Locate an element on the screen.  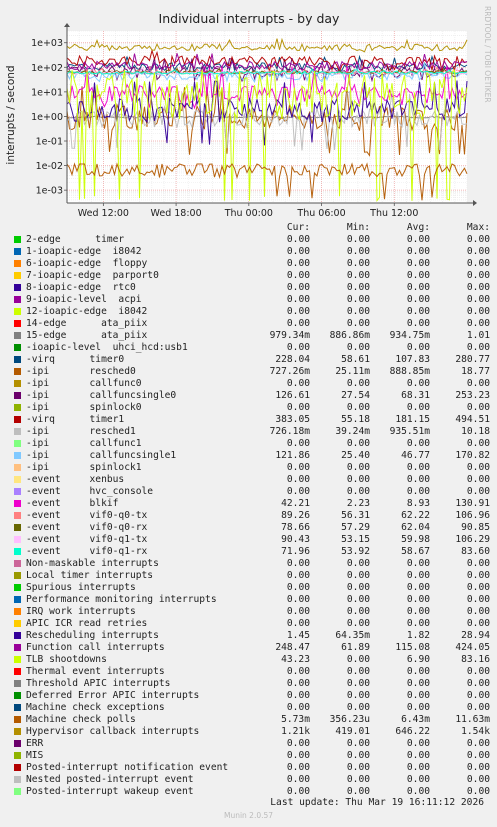
legend-series-name: 7-ioapic-edge parport0 is located at coordinates (92, 275).